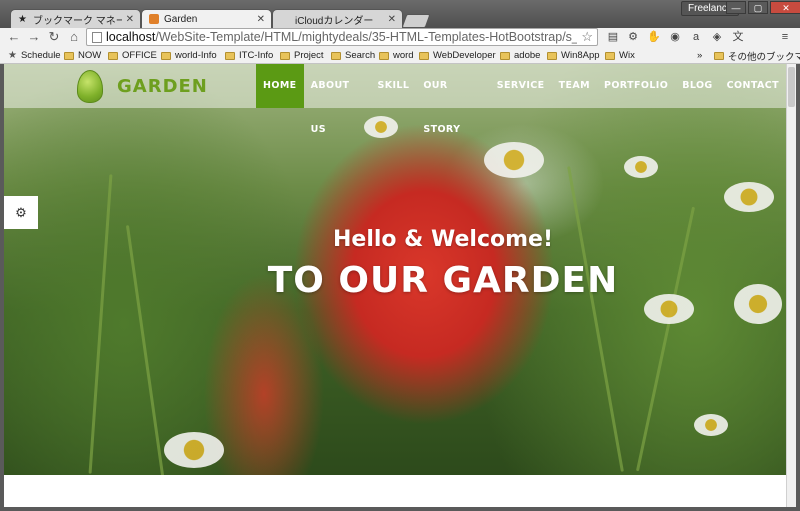 The height and width of the screenshot is (511, 800). What do you see at coordinates (34, 55) in the screenshot?
I see `bookmark-item: ★ Schedule` at bounding box center [34, 55].